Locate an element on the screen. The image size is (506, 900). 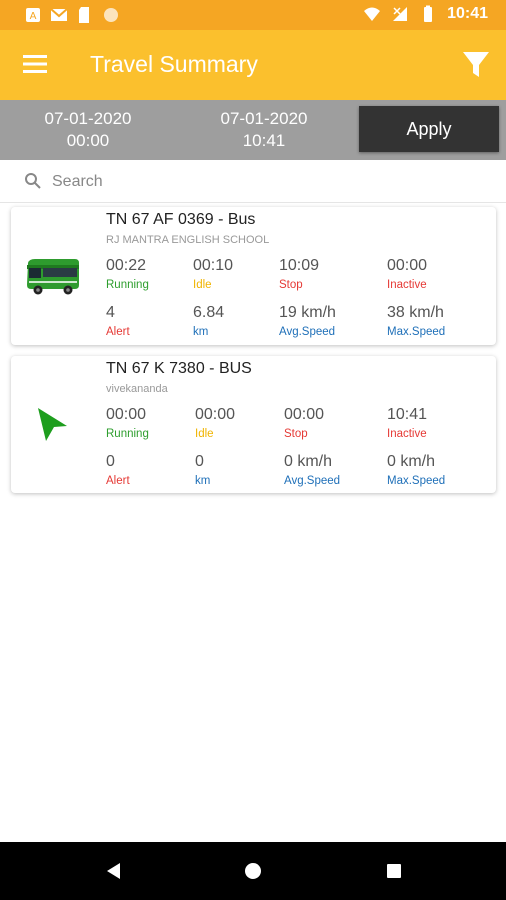
back-icon is located at coordinates (114, 871).